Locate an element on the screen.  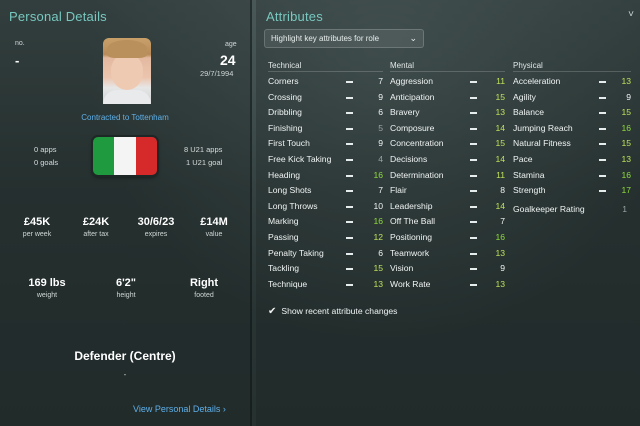
attribute-row: Technique 13 is located at coordinates (325, 284).